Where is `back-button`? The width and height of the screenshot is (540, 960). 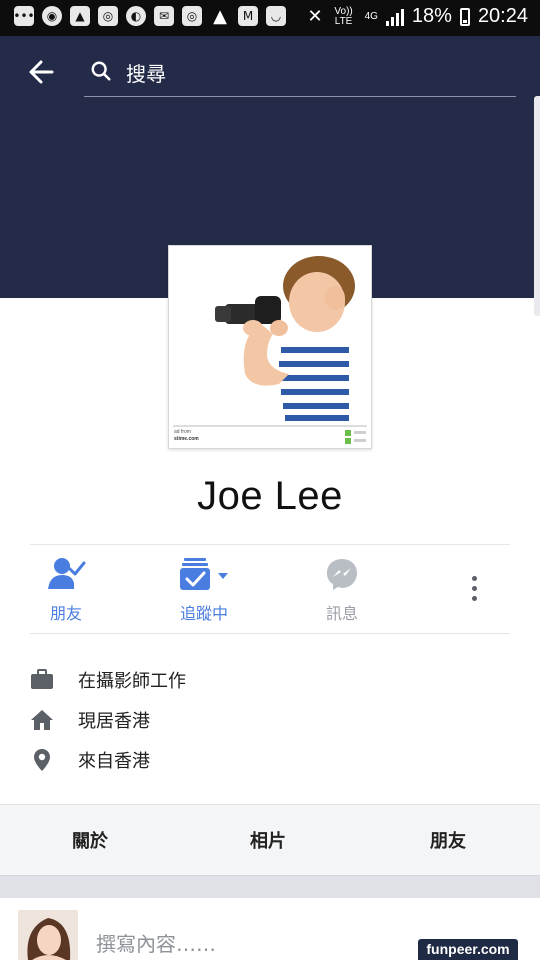
back-button is located at coordinates (42, 72).